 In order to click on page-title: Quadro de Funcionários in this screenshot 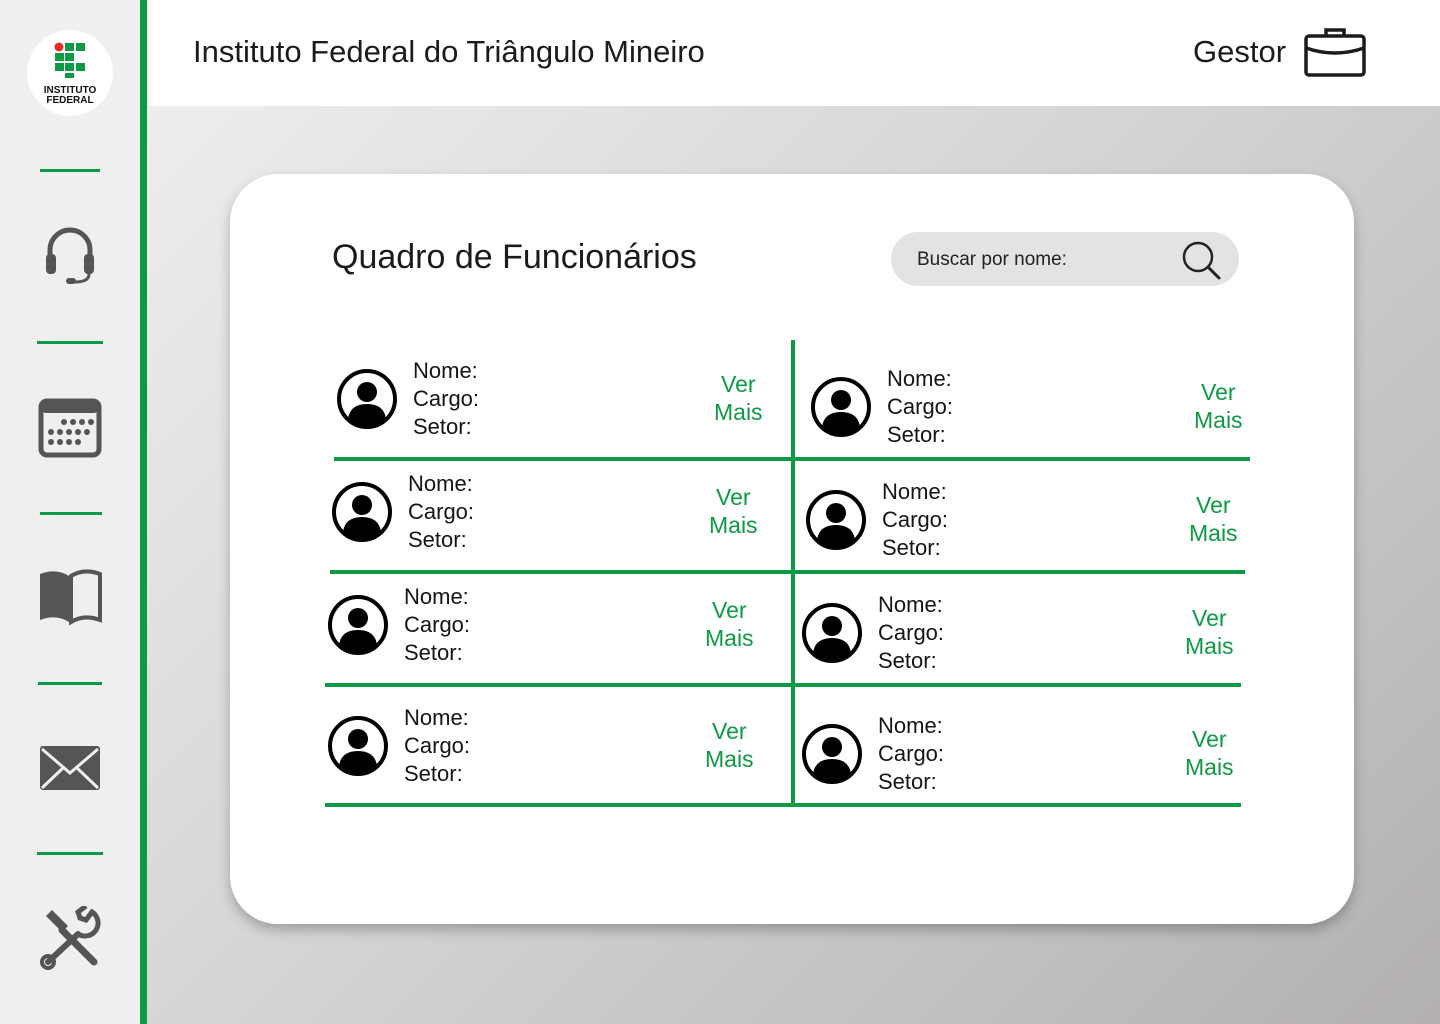, I will do `click(514, 257)`.